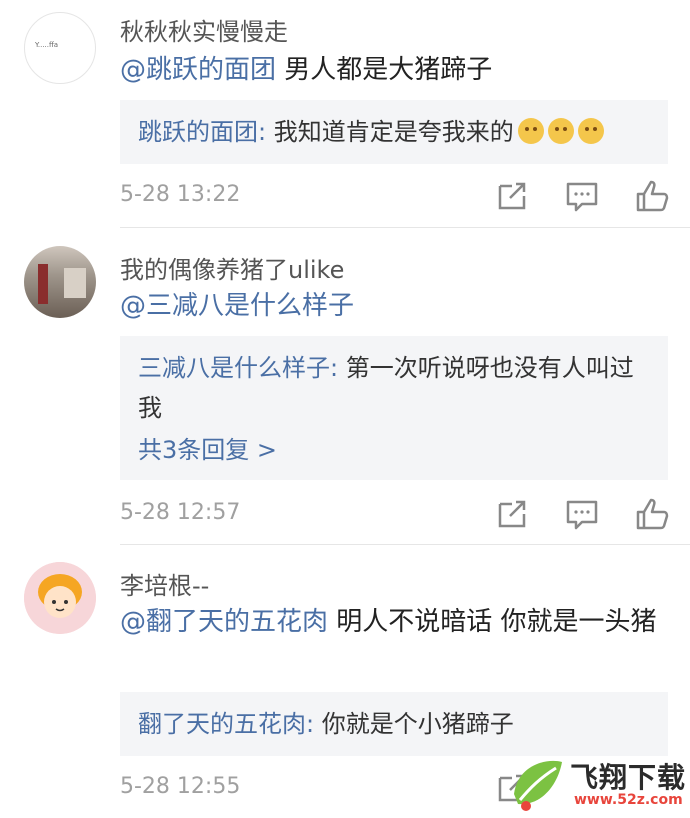 The width and height of the screenshot is (690, 818). Describe the element at coordinates (202, 132) in the screenshot. I see `reply-author: 跳跃的面团:` at that location.